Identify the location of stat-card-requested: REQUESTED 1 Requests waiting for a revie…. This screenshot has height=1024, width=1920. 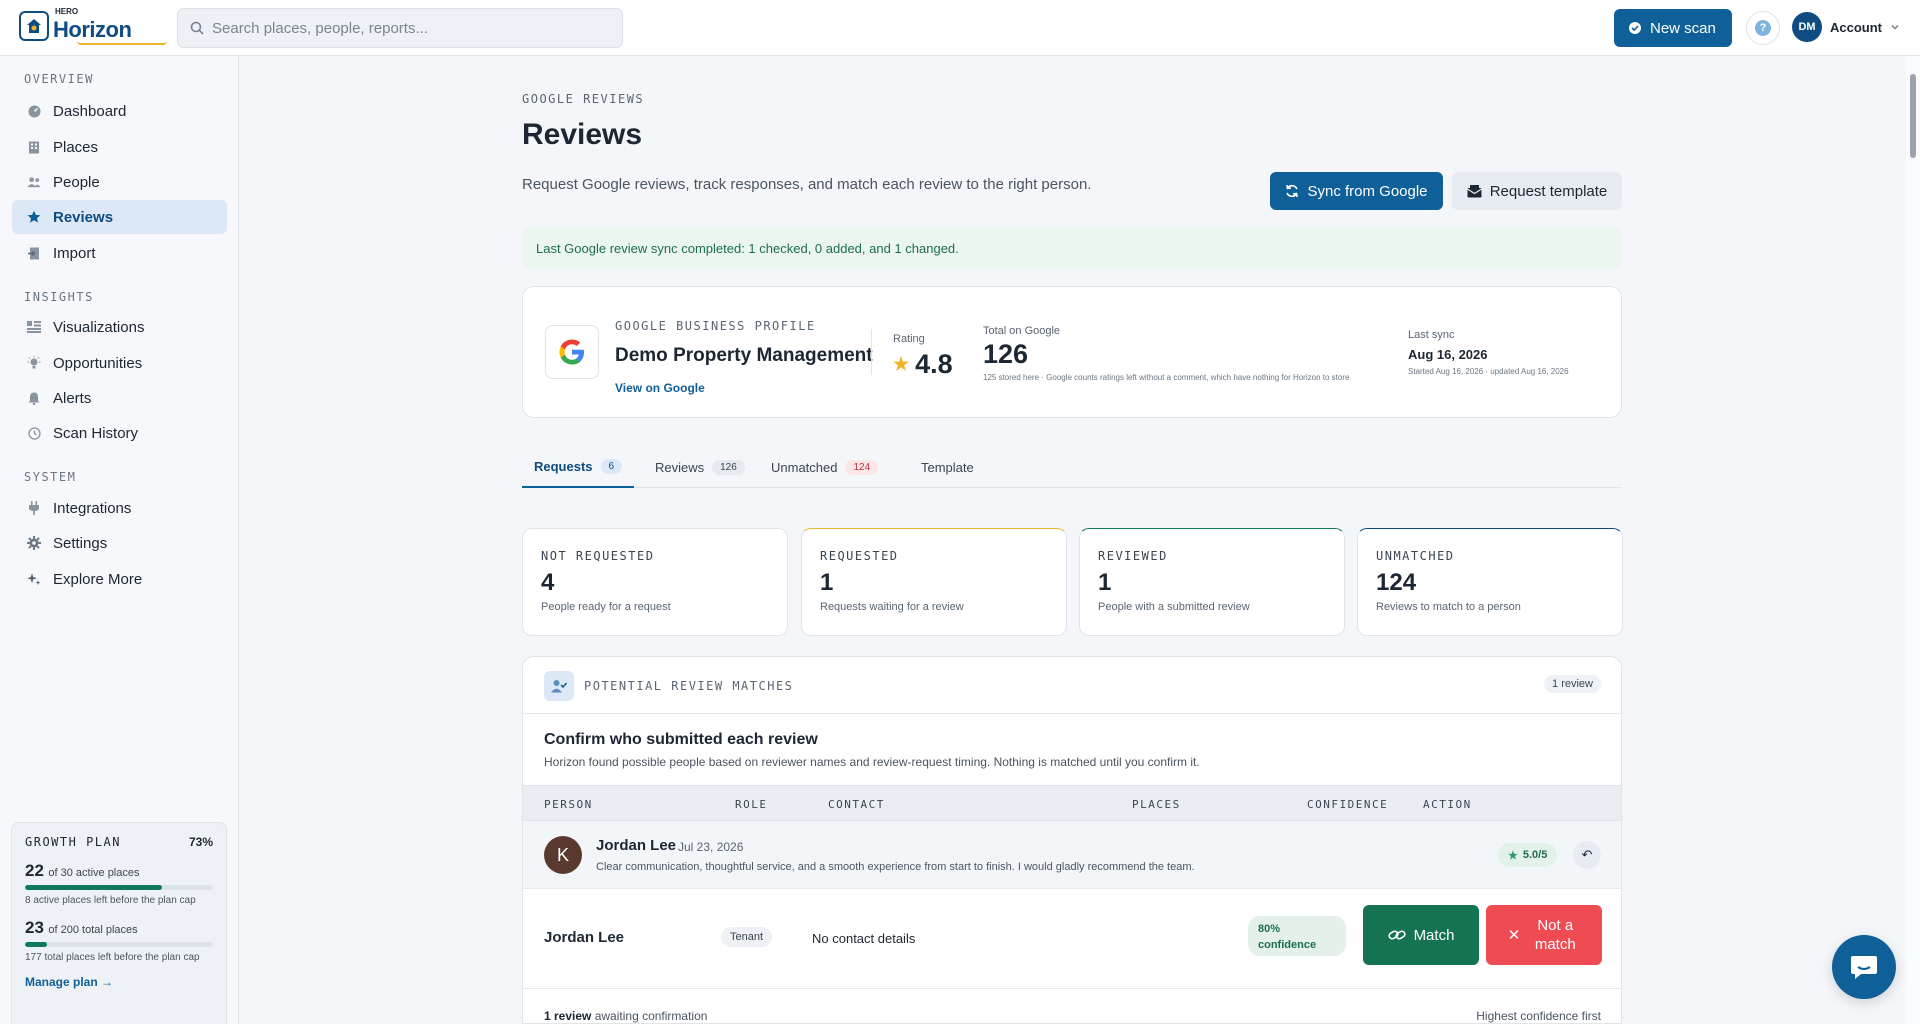
(934, 582).